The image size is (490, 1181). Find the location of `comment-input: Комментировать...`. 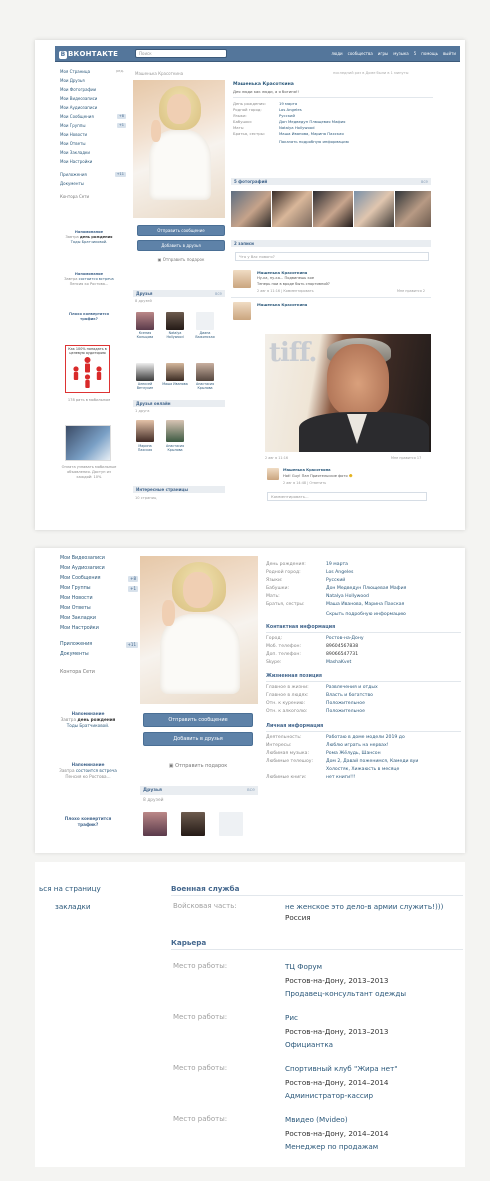

comment-input: Комментировать... is located at coordinates (347, 496).